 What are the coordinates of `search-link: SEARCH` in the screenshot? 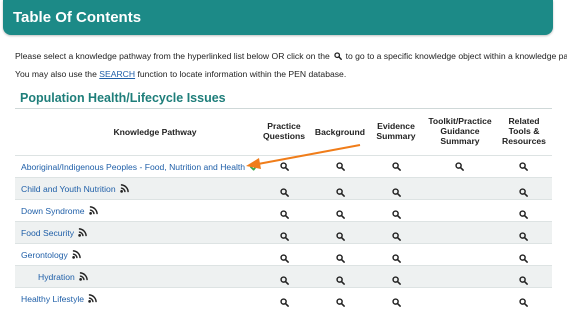 It's located at (117, 74).